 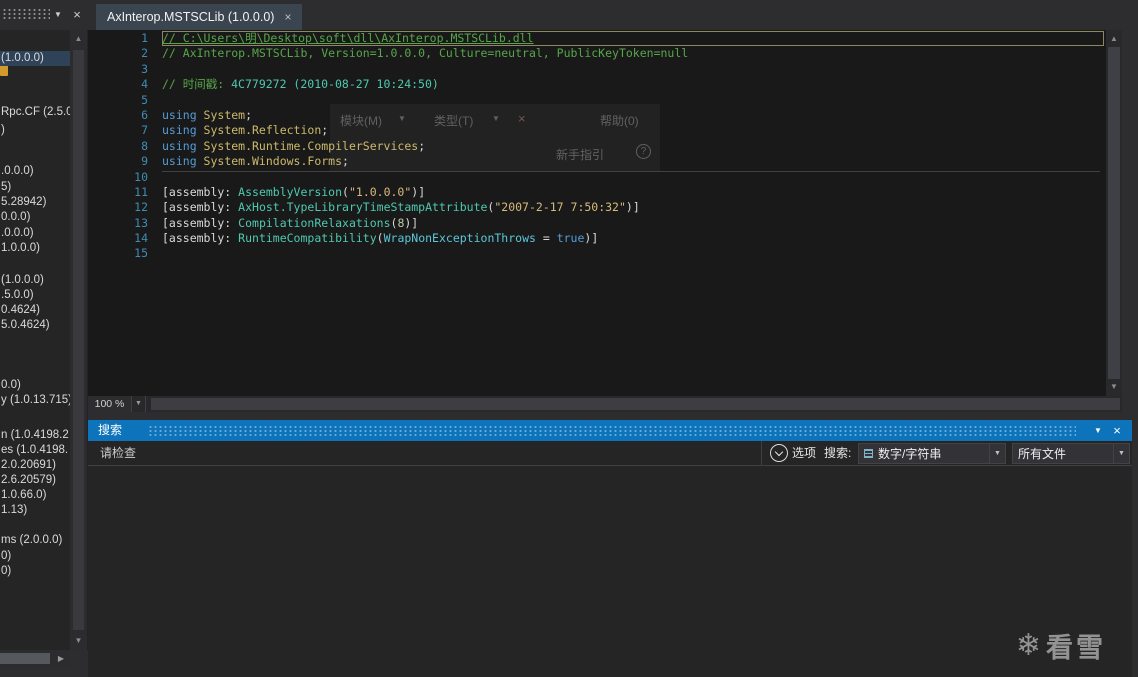 I want to click on code-token: true, so click(x=570, y=238).